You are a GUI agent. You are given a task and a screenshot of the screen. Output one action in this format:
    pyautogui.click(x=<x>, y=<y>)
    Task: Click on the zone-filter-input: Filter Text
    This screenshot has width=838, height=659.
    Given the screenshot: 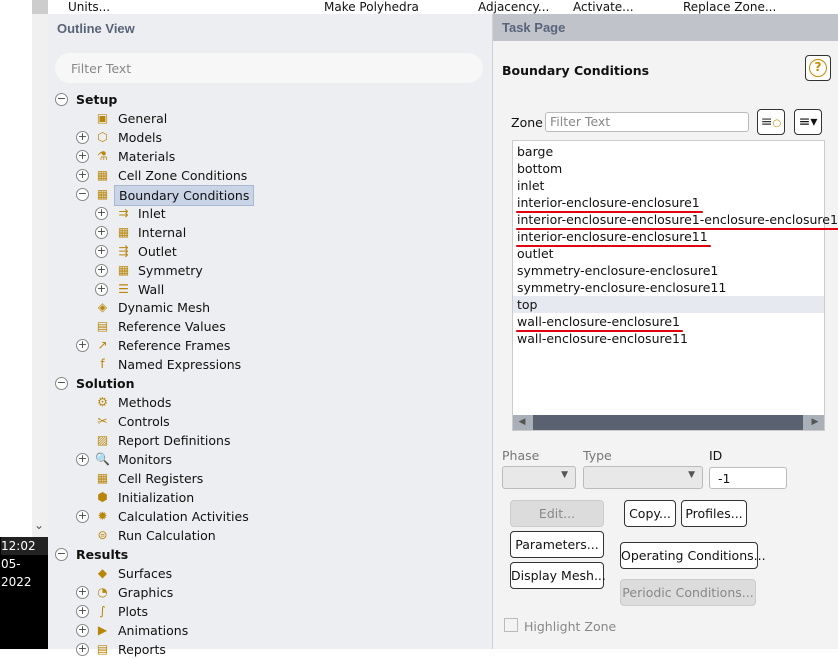 What is the action you would take?
    pyautogui.click(x=647, y=122)
    